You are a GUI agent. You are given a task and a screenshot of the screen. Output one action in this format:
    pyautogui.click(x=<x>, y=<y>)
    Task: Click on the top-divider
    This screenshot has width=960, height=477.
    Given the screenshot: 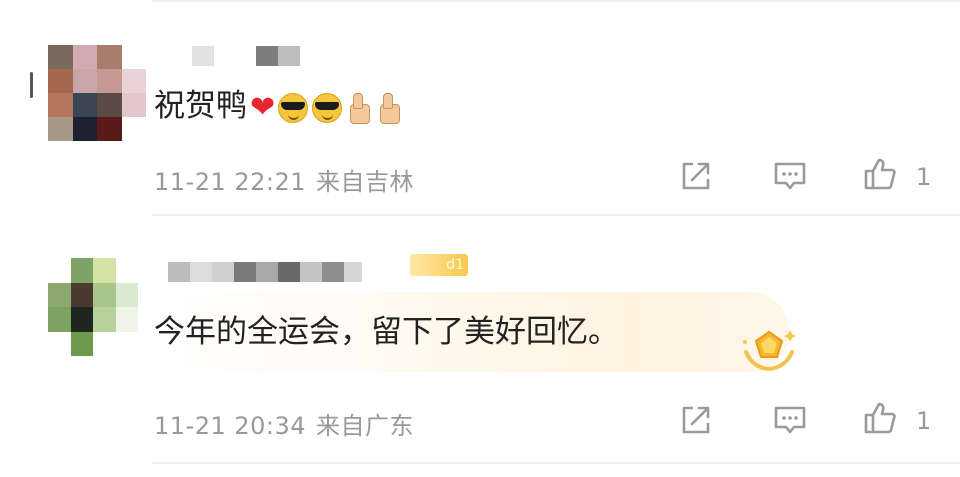 What is the action you would take?
    pyautogui.click(x=556, y=1)
    